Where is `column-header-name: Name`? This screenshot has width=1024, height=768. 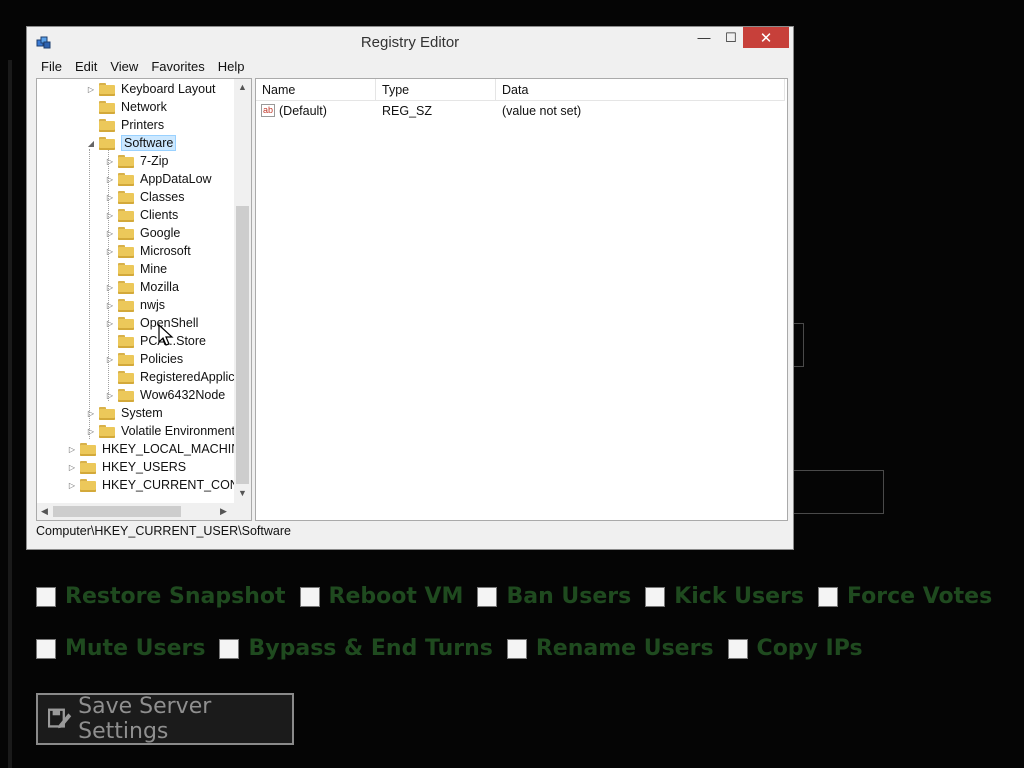
column-header-name: Name is located at coordinates (316, 90).